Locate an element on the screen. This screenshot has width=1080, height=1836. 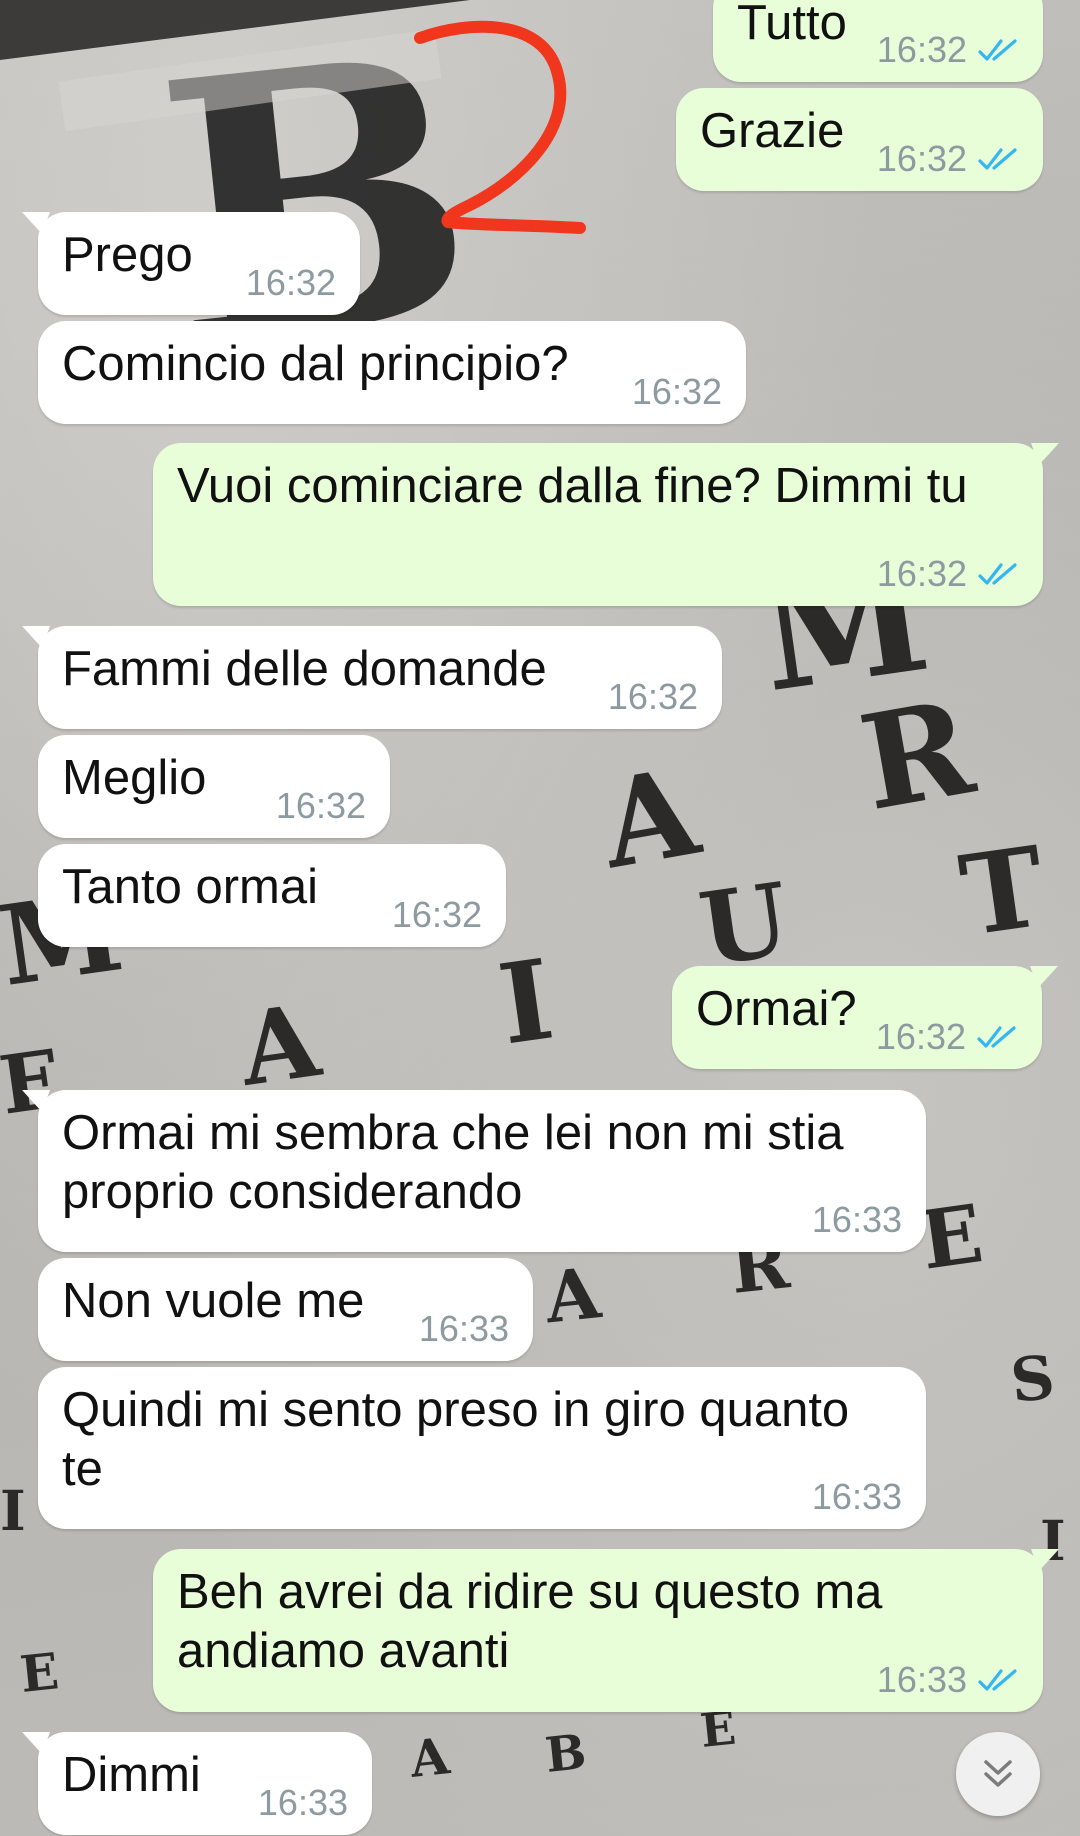
annotation-number-2-stroke is located at coordinates (500, 127).